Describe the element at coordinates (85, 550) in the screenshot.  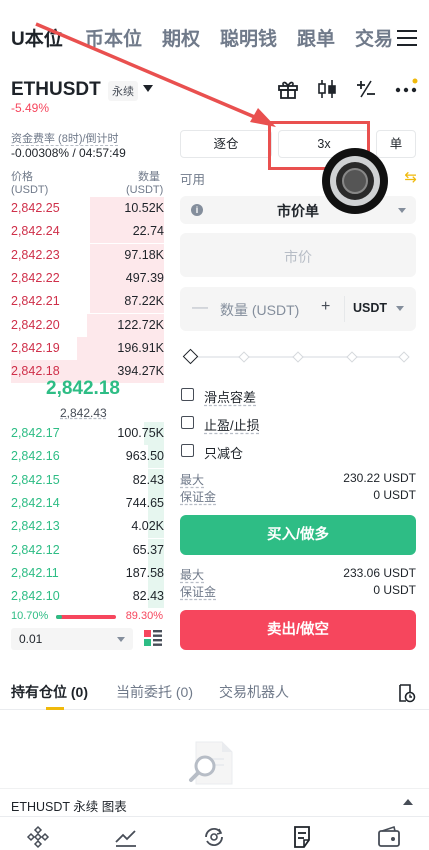
I see `bid-row: 2,842.12 65.37` at that location.